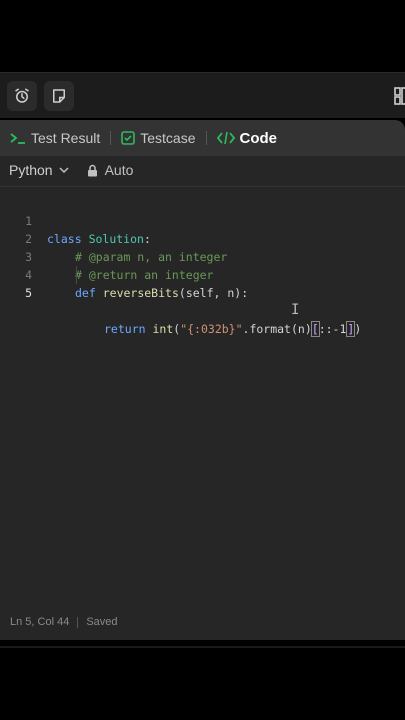 Image resolution: width=405 pixels, height=720 pixels. I want to click on line-number: 5, so click(28, 293).